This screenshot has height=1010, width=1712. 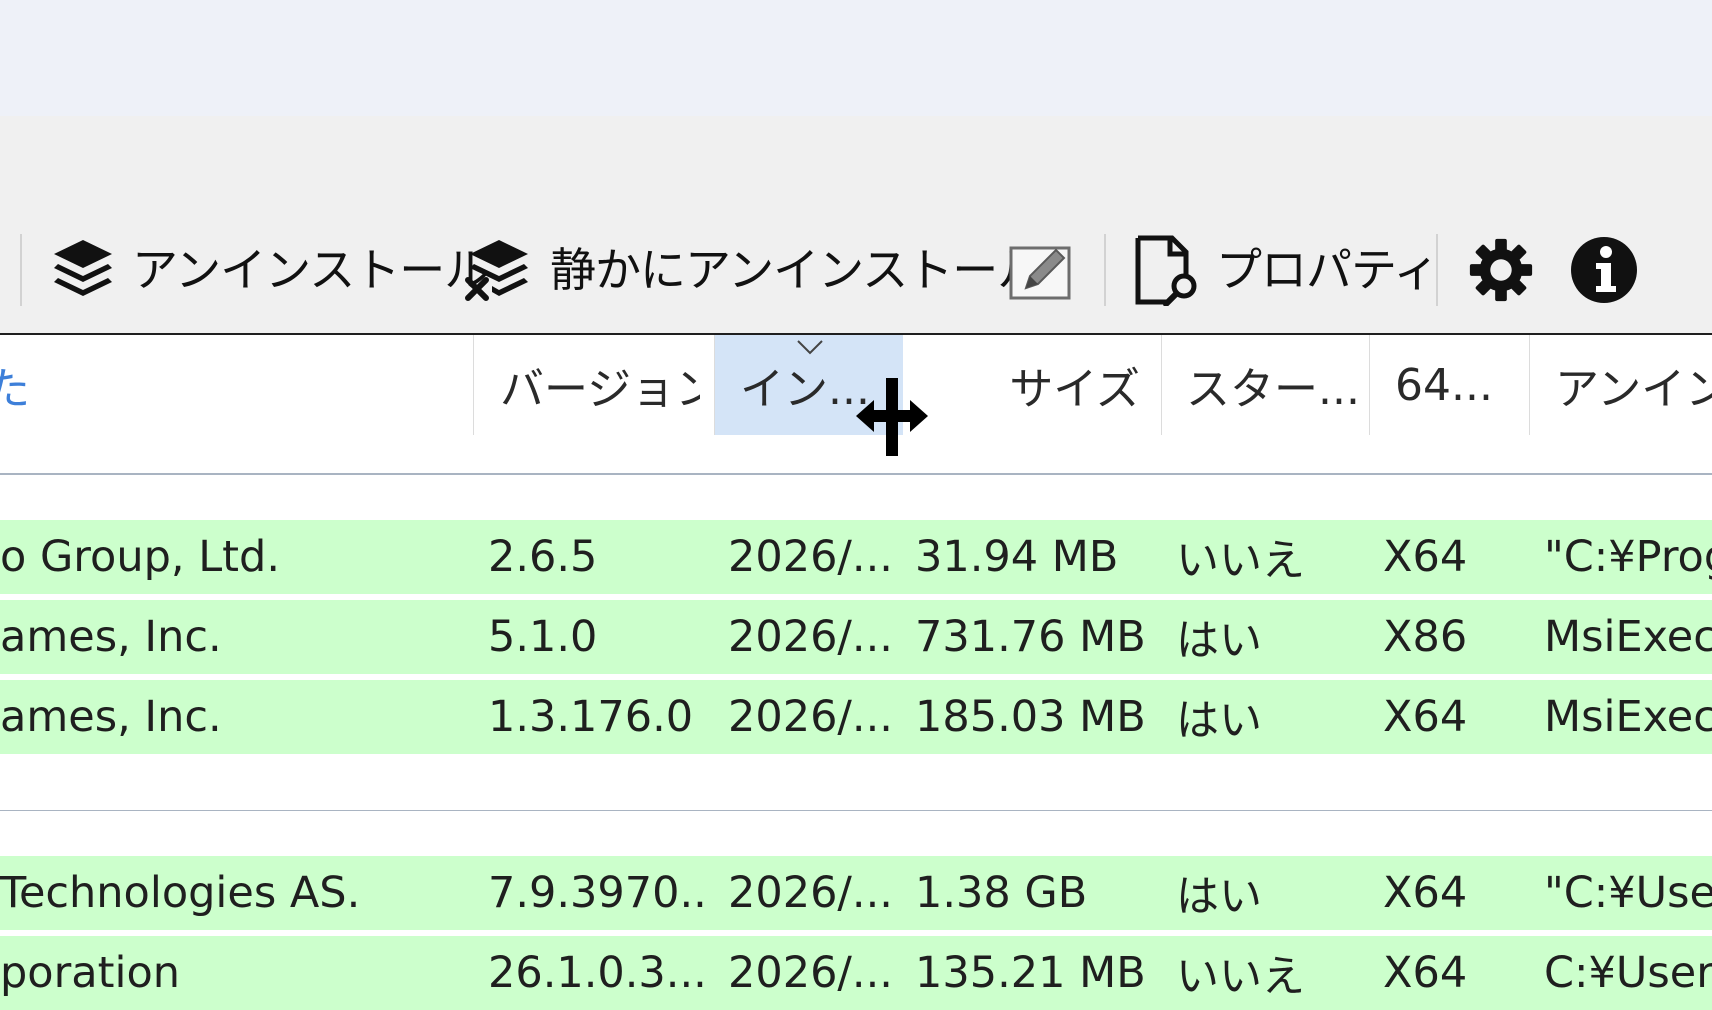 What do you see at coordinates (499, 270) in the screenshot?
I see `layers-x-icon` at bounding box center [499, 270].